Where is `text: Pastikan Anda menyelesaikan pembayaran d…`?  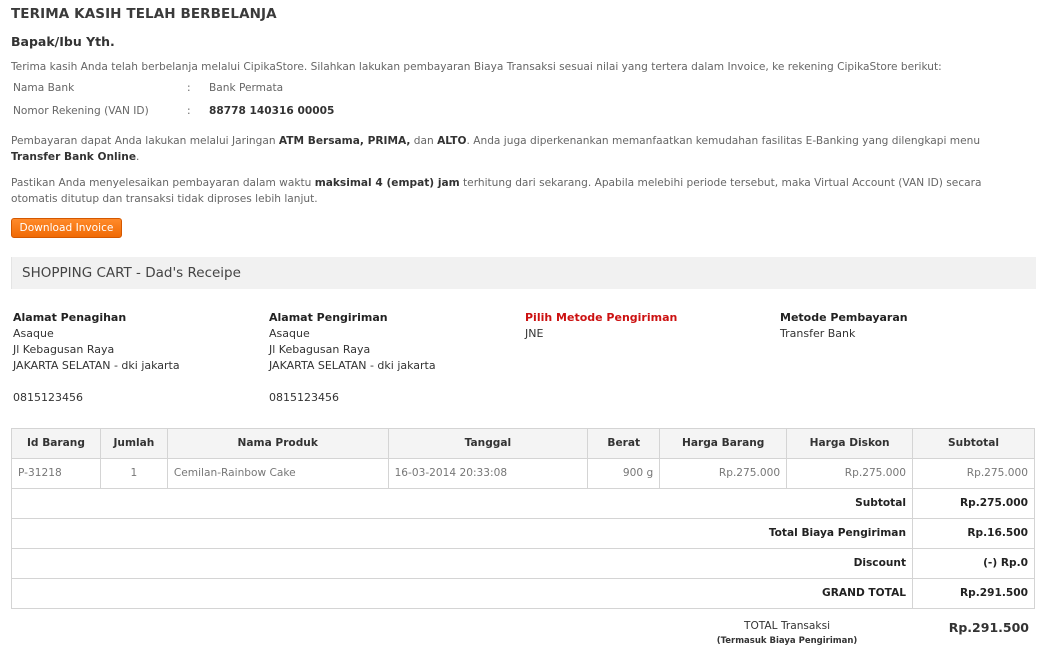
text: Pastikan Anda menyelesaikan pembayaran d… is located at coordinates (163, 183).